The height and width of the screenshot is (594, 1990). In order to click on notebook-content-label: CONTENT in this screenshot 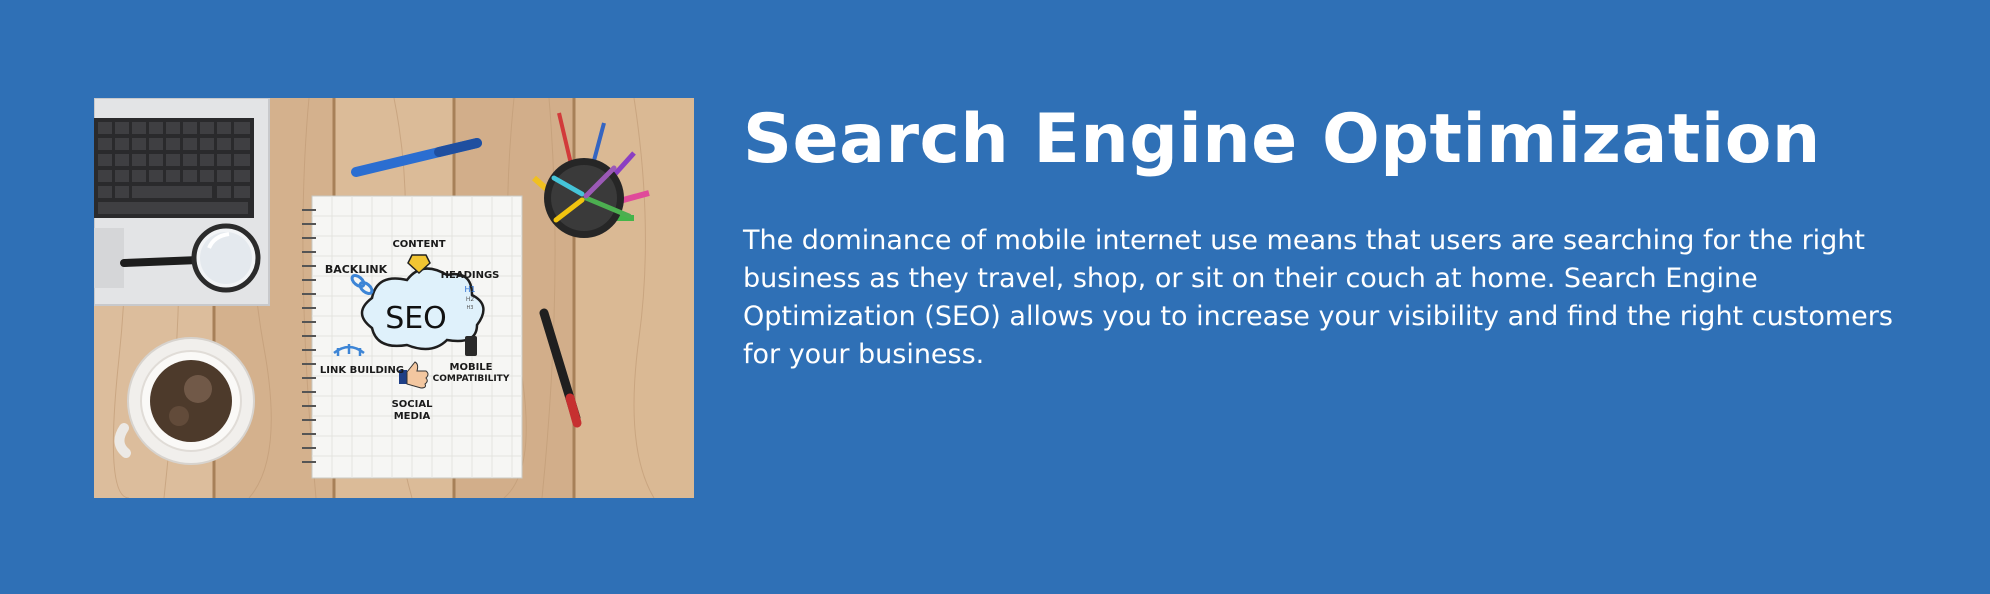, I will do `click(418, 244)`.